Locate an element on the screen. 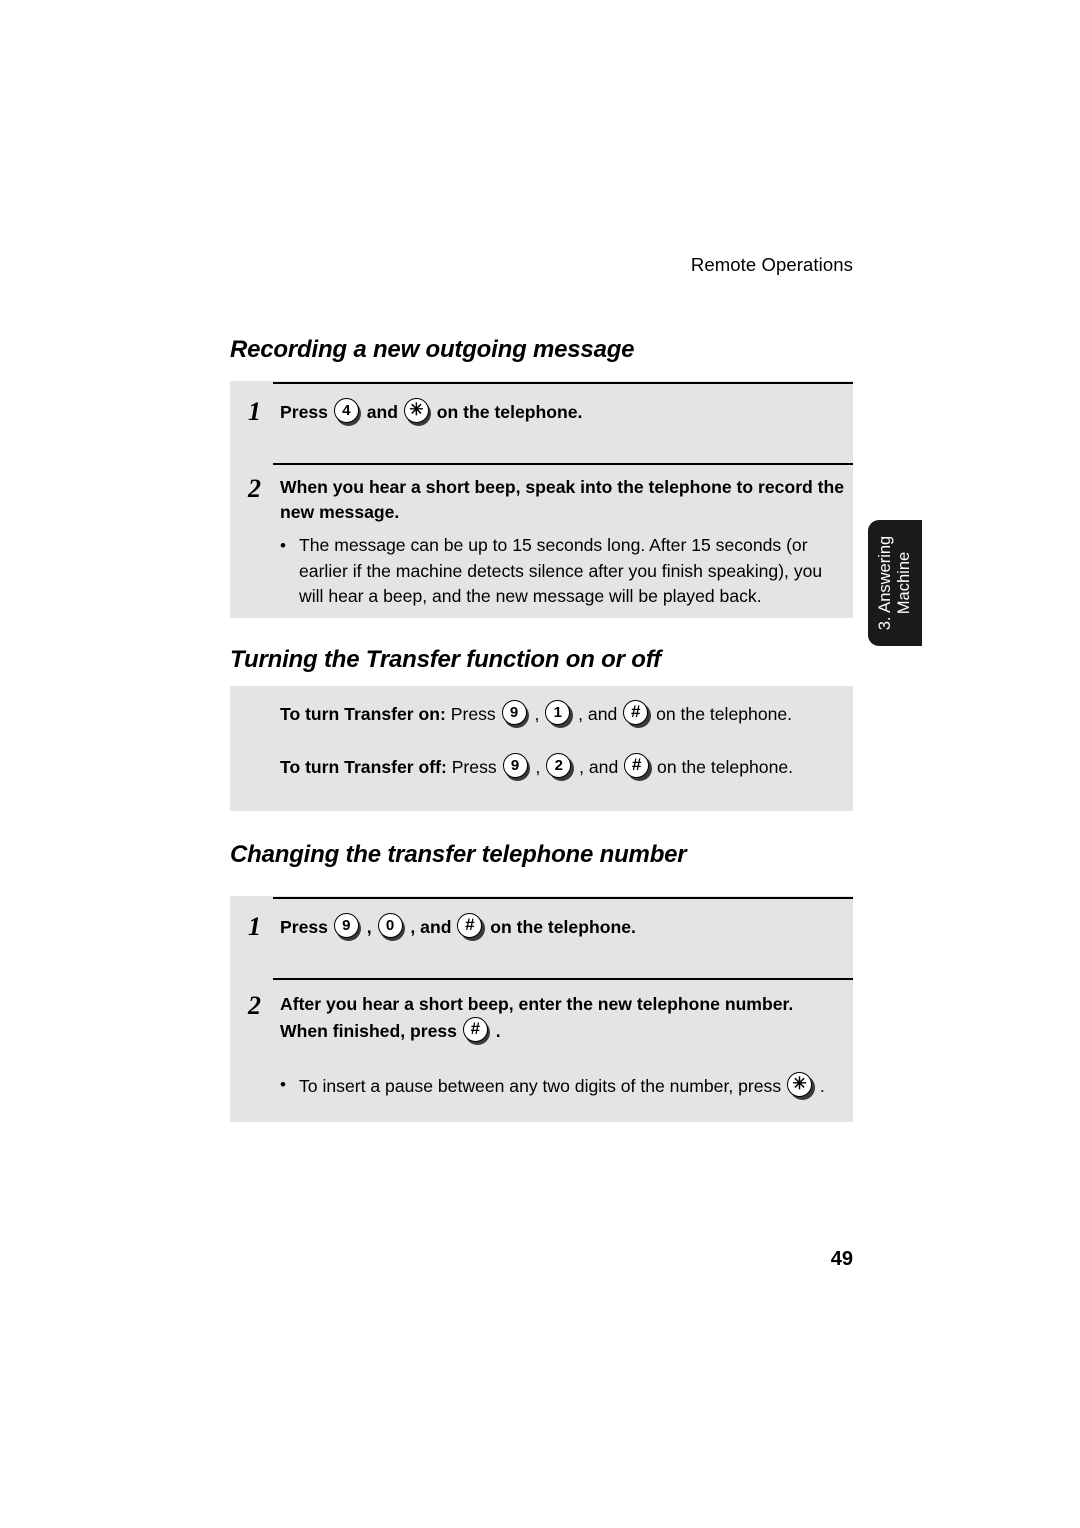  key-label: 0 is located at coordinates (390, 925).